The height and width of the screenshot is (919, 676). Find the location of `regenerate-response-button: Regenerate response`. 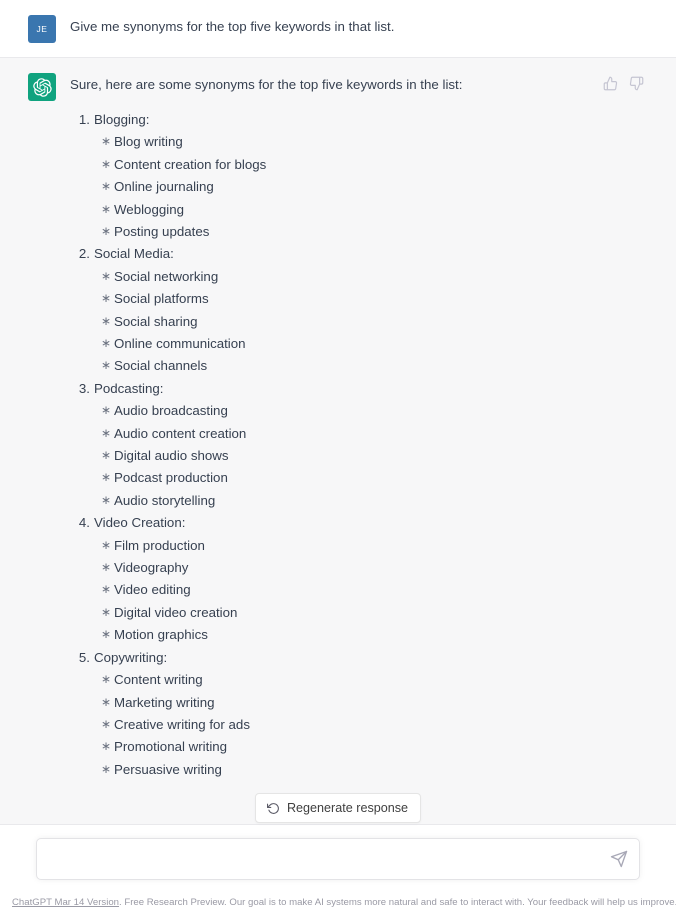

regenerate-response-button: Regenerate response is located at coordinates (338, 808).